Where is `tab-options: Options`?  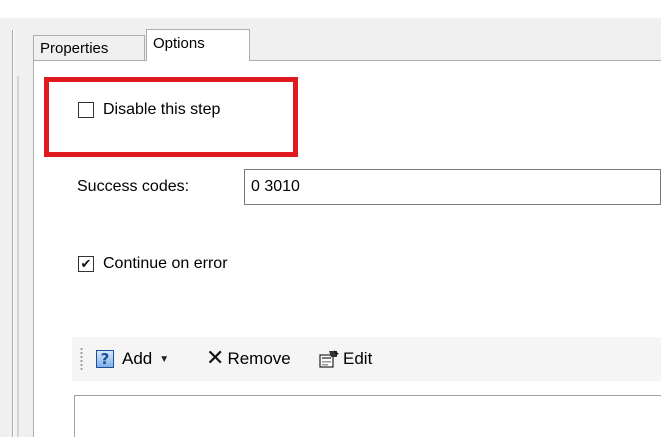
tab-options: Options is located at coordinates (198, 45).